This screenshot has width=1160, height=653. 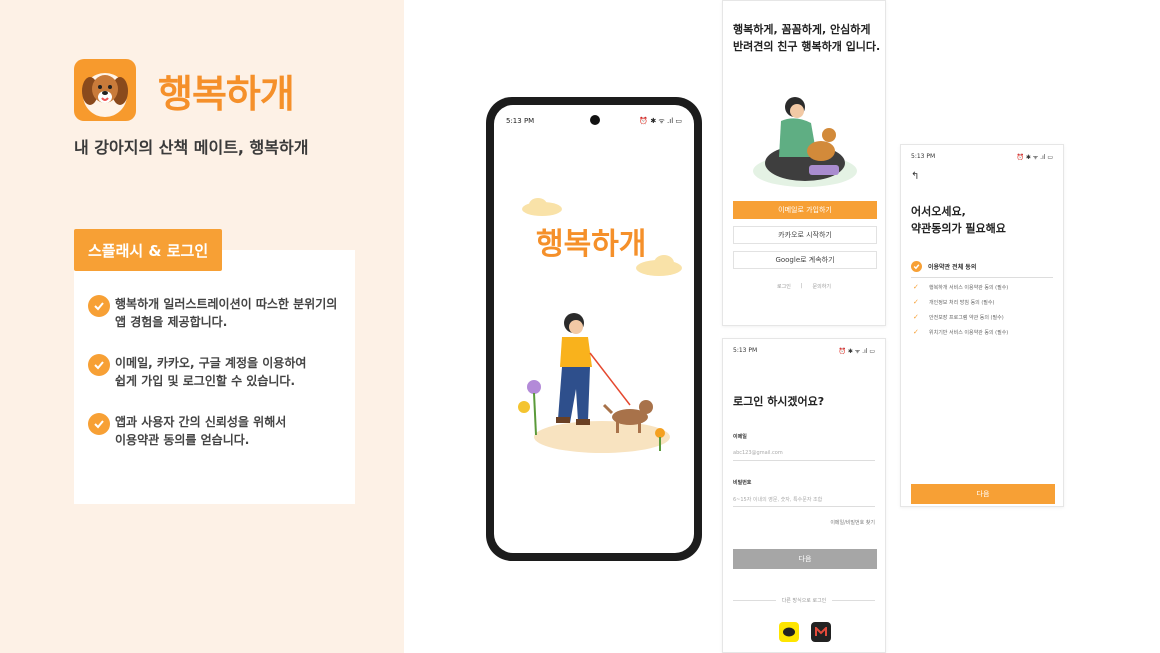 What do you see at coordinates (805, 235) in the screenshot?
I see `kakao-start-button: 카카오로 시작하기` at bounding box center [805, 235].